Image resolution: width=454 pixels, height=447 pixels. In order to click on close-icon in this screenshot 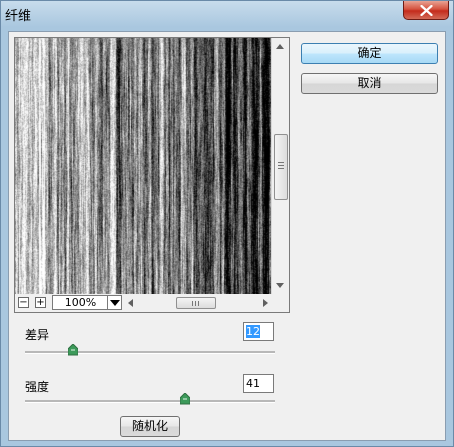, I will do `click(426, 10)`.